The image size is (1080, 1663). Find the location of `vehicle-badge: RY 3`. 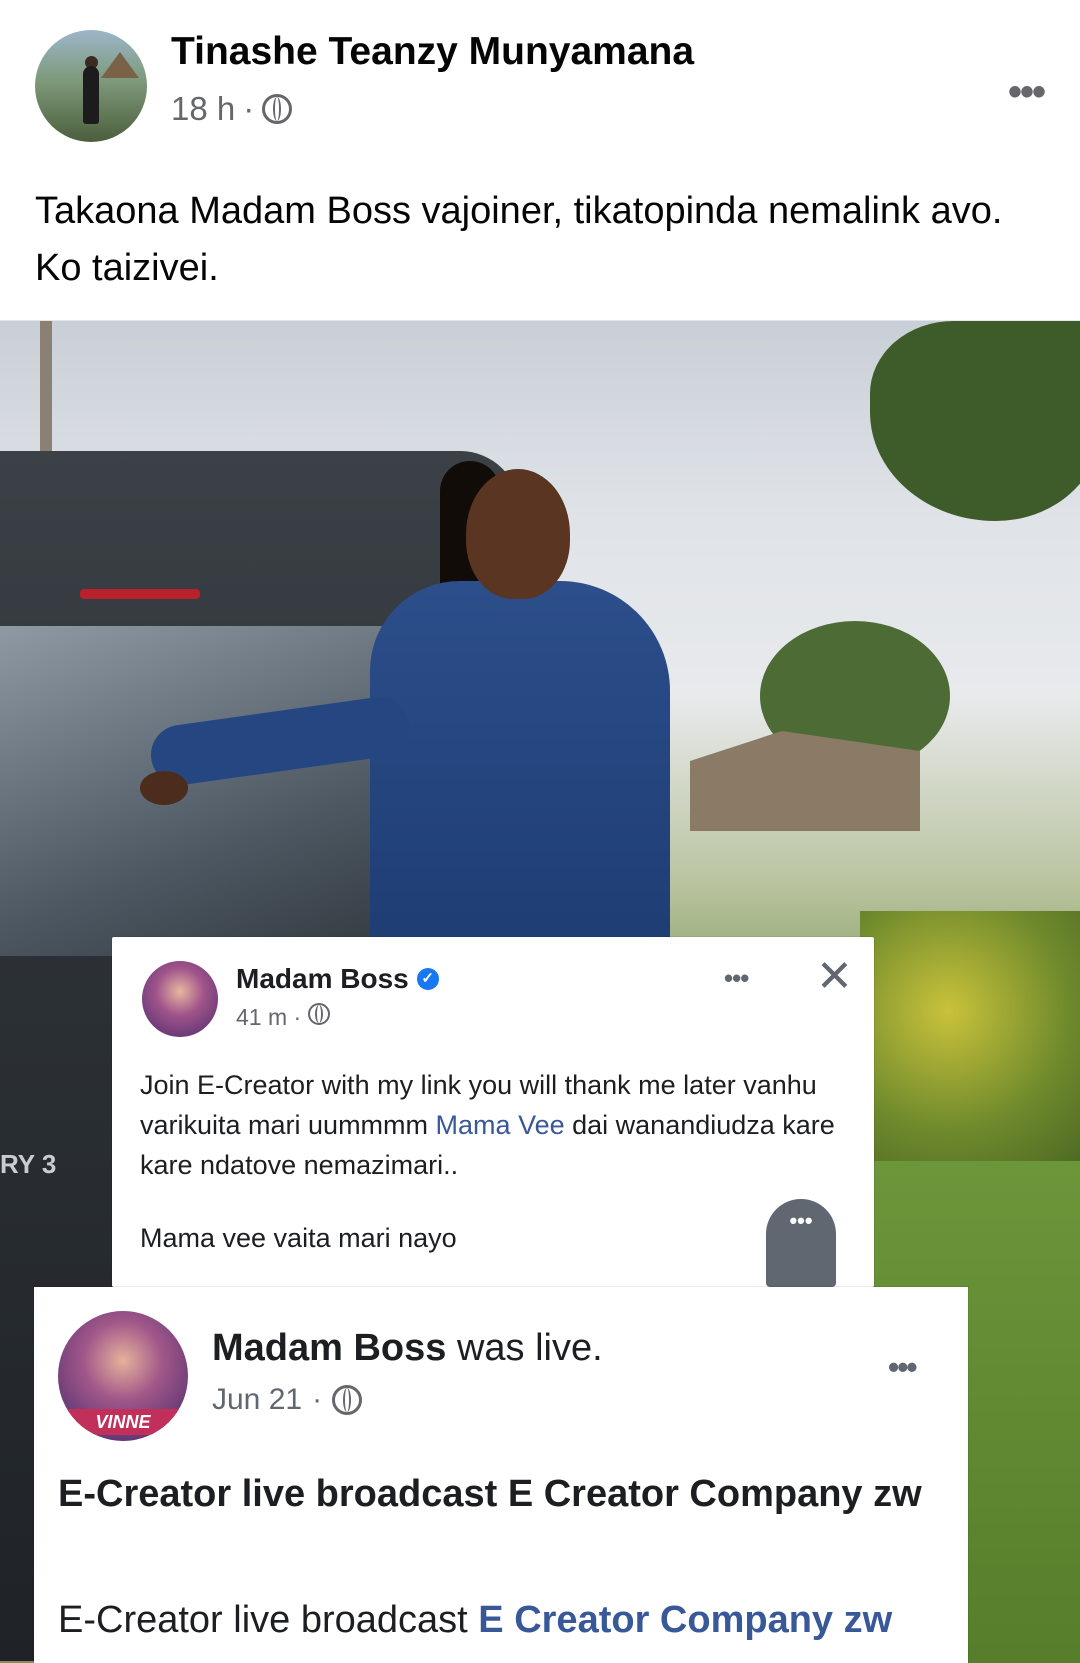

vehicle-badge: RY 3 is located at coordinates (28, 1164).